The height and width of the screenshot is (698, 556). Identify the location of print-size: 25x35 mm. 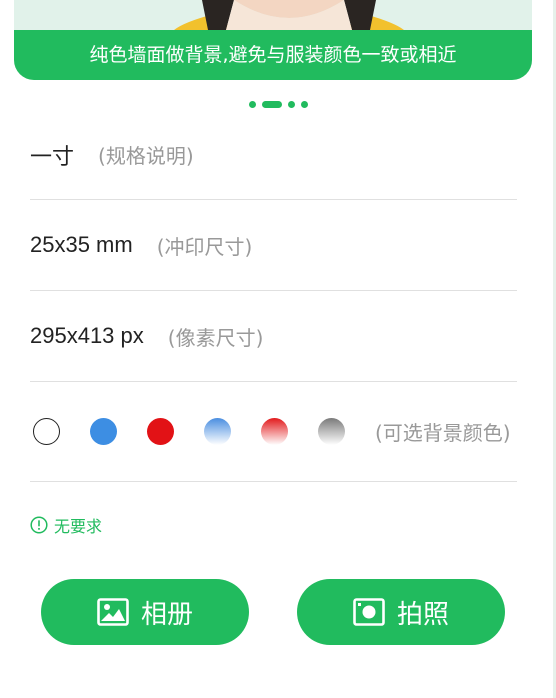
(81, 244).